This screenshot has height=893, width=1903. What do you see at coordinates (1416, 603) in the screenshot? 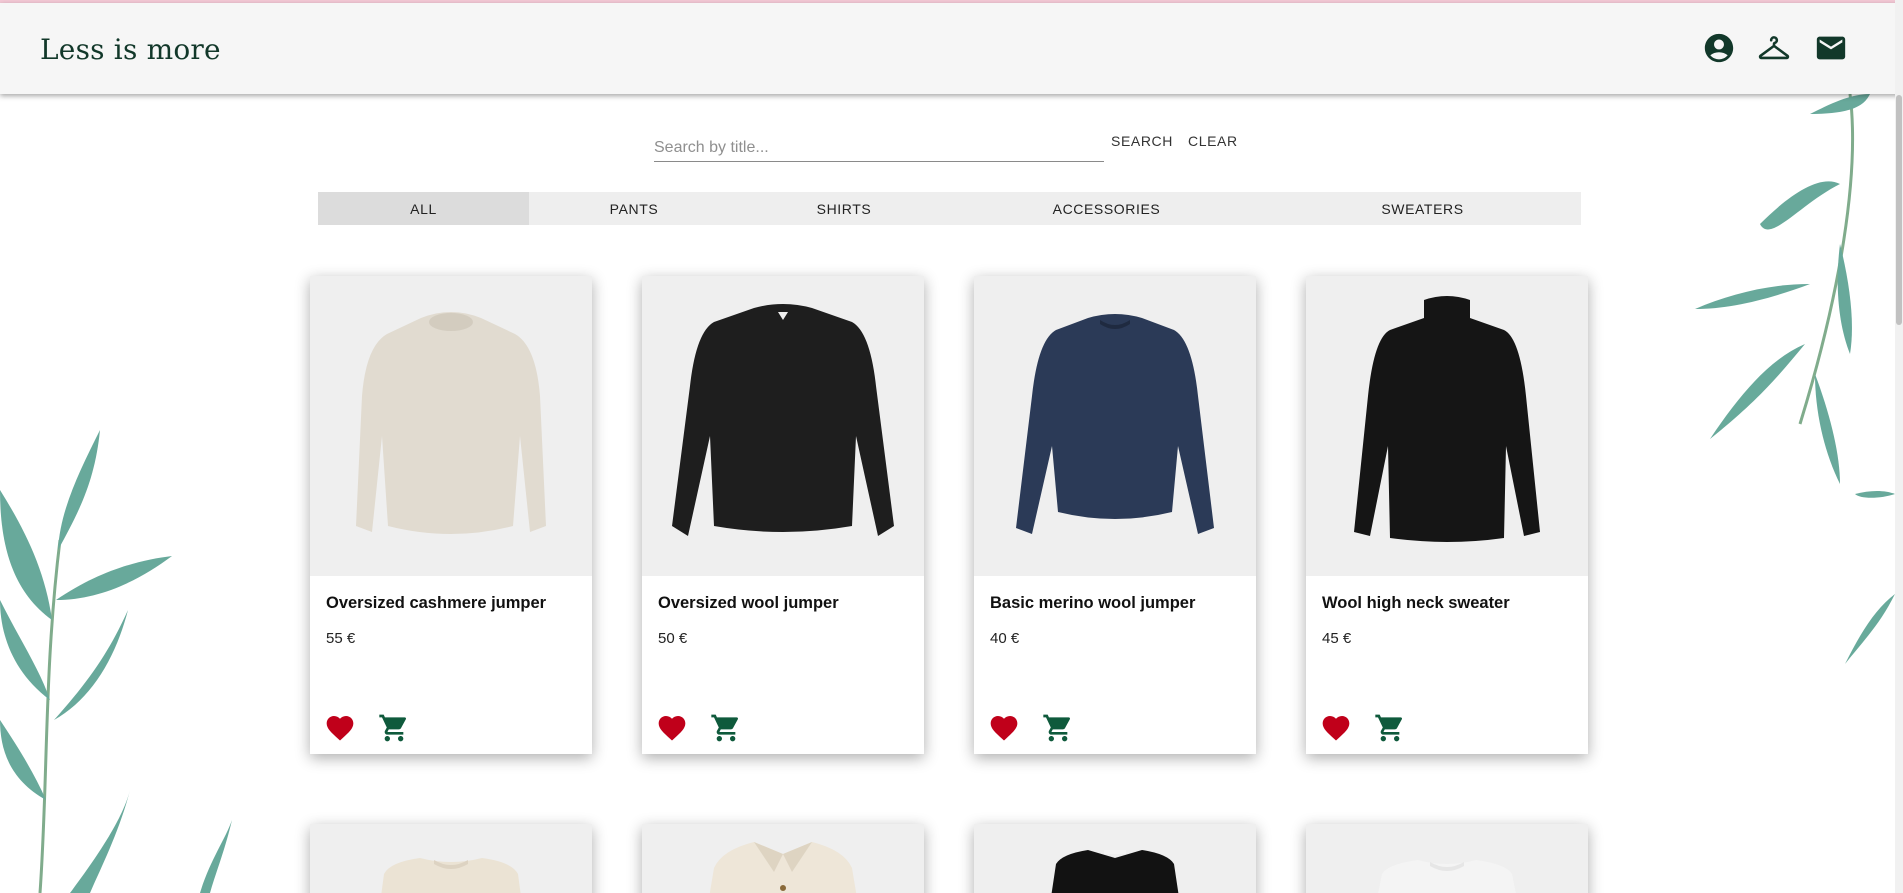
I see `product-title: Wool high neck sweater` at bounding box center [1416, 603].